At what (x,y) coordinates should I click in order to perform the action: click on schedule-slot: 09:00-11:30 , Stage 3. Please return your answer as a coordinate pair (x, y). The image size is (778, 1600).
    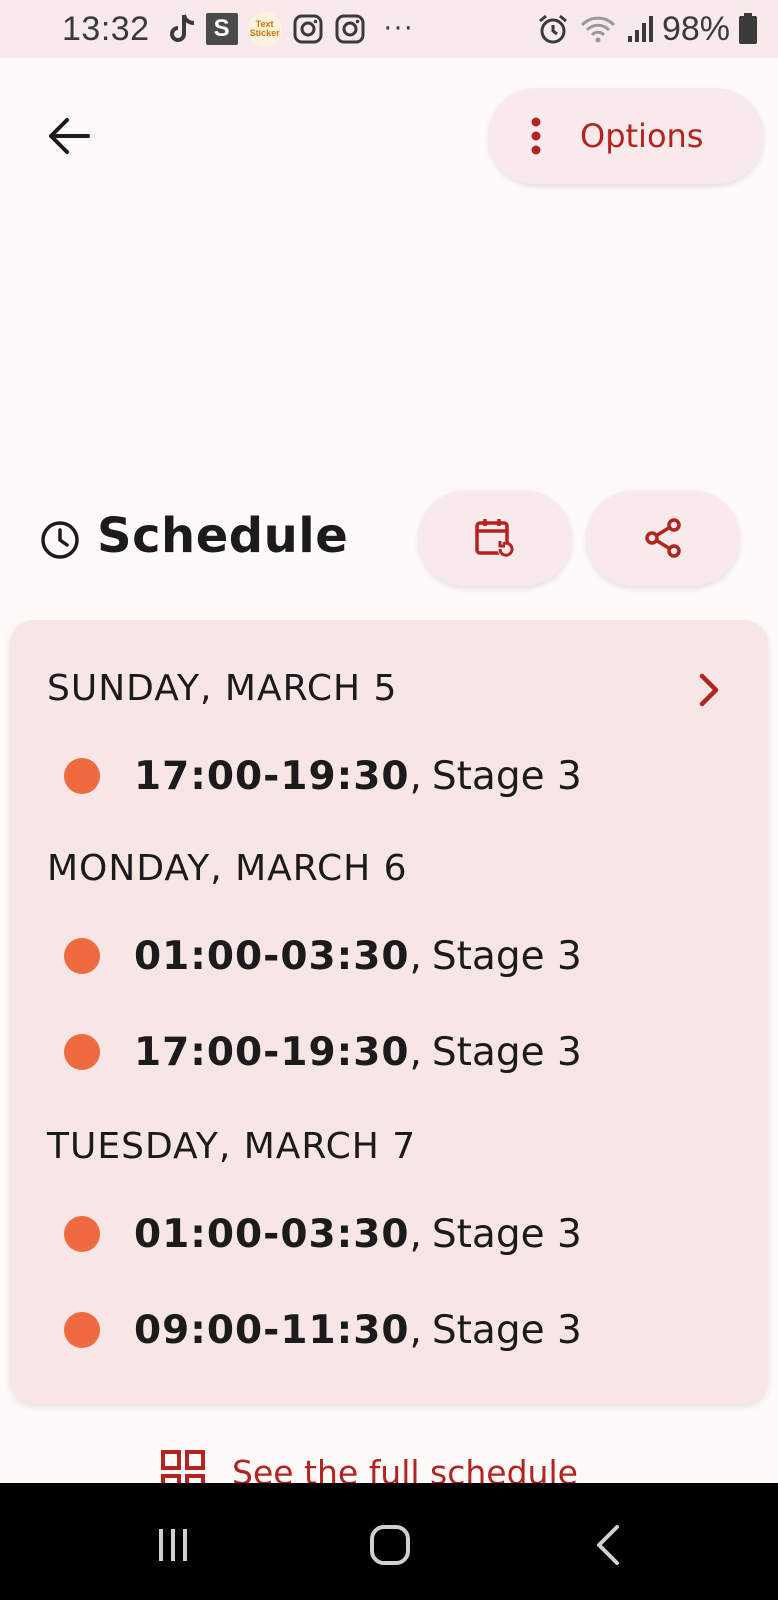
    Looking at the image, I should click on (323, 1330).